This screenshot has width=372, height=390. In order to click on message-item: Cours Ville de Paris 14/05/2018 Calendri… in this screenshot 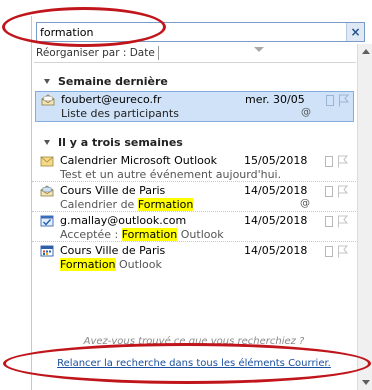, I will do `click(194, 197)`.